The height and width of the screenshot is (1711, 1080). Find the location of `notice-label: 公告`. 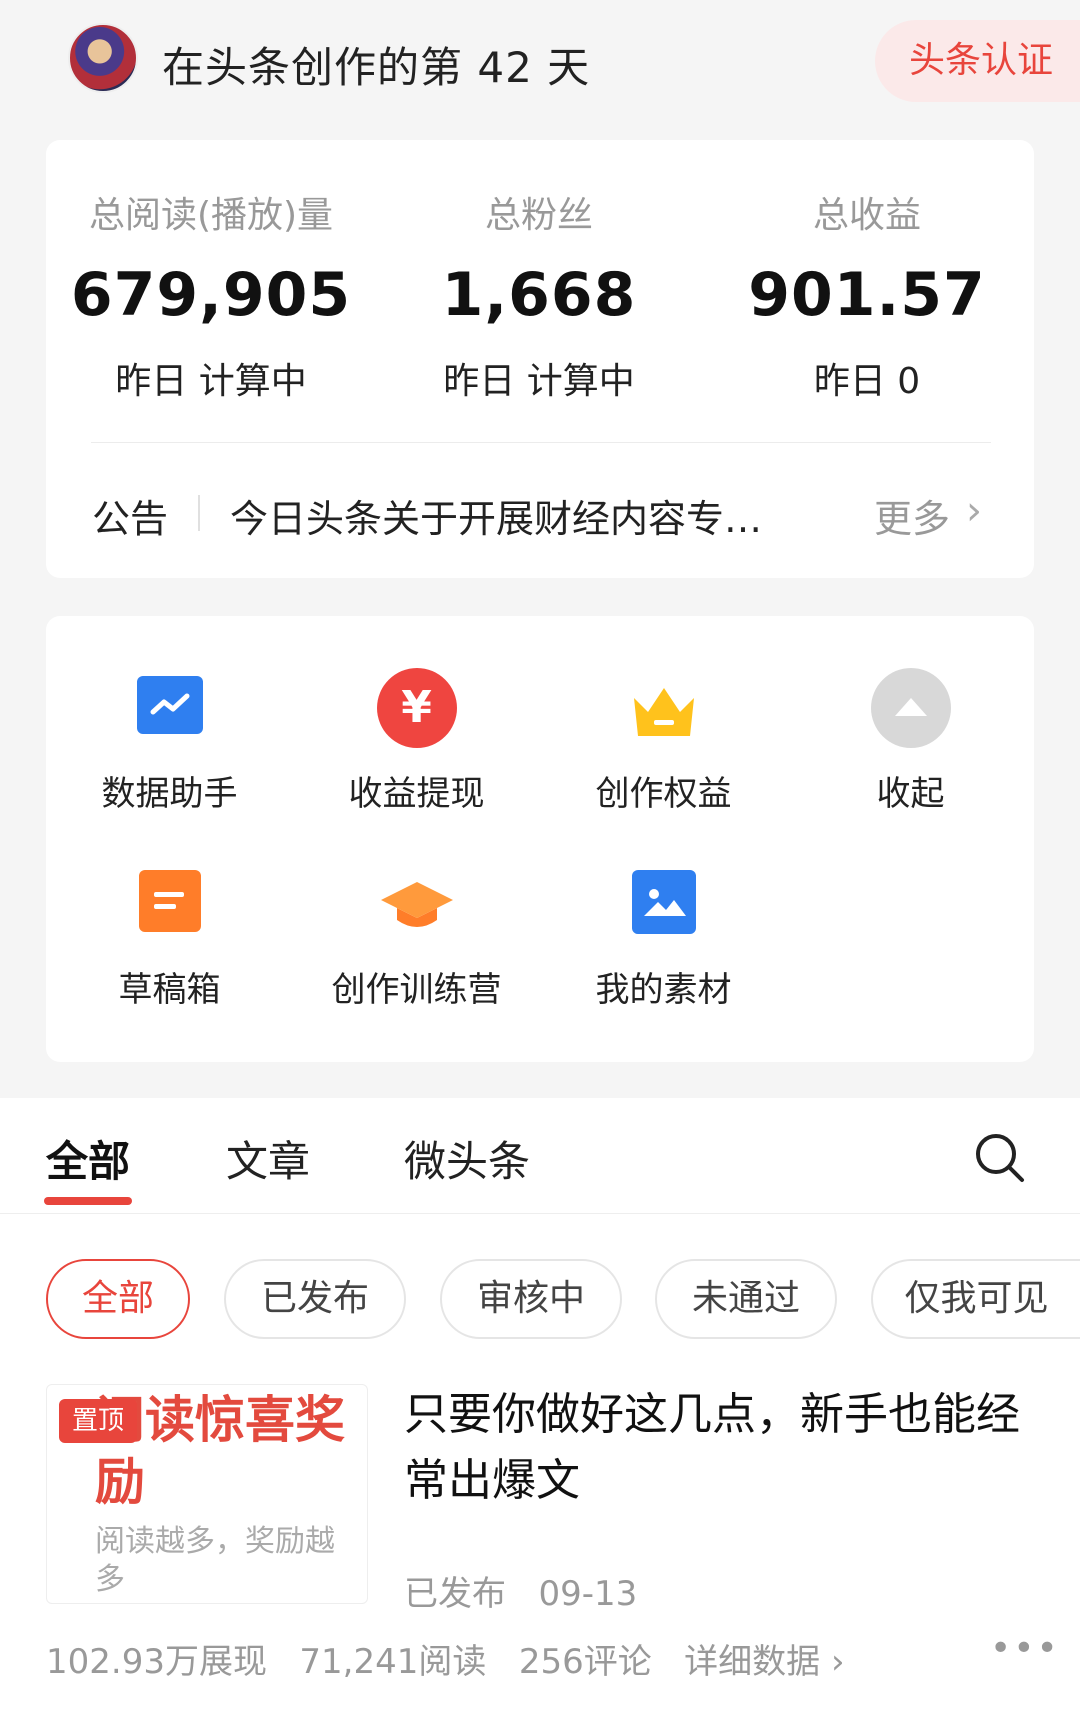

notice-label: 公告 is located at coordinates (130, 519).